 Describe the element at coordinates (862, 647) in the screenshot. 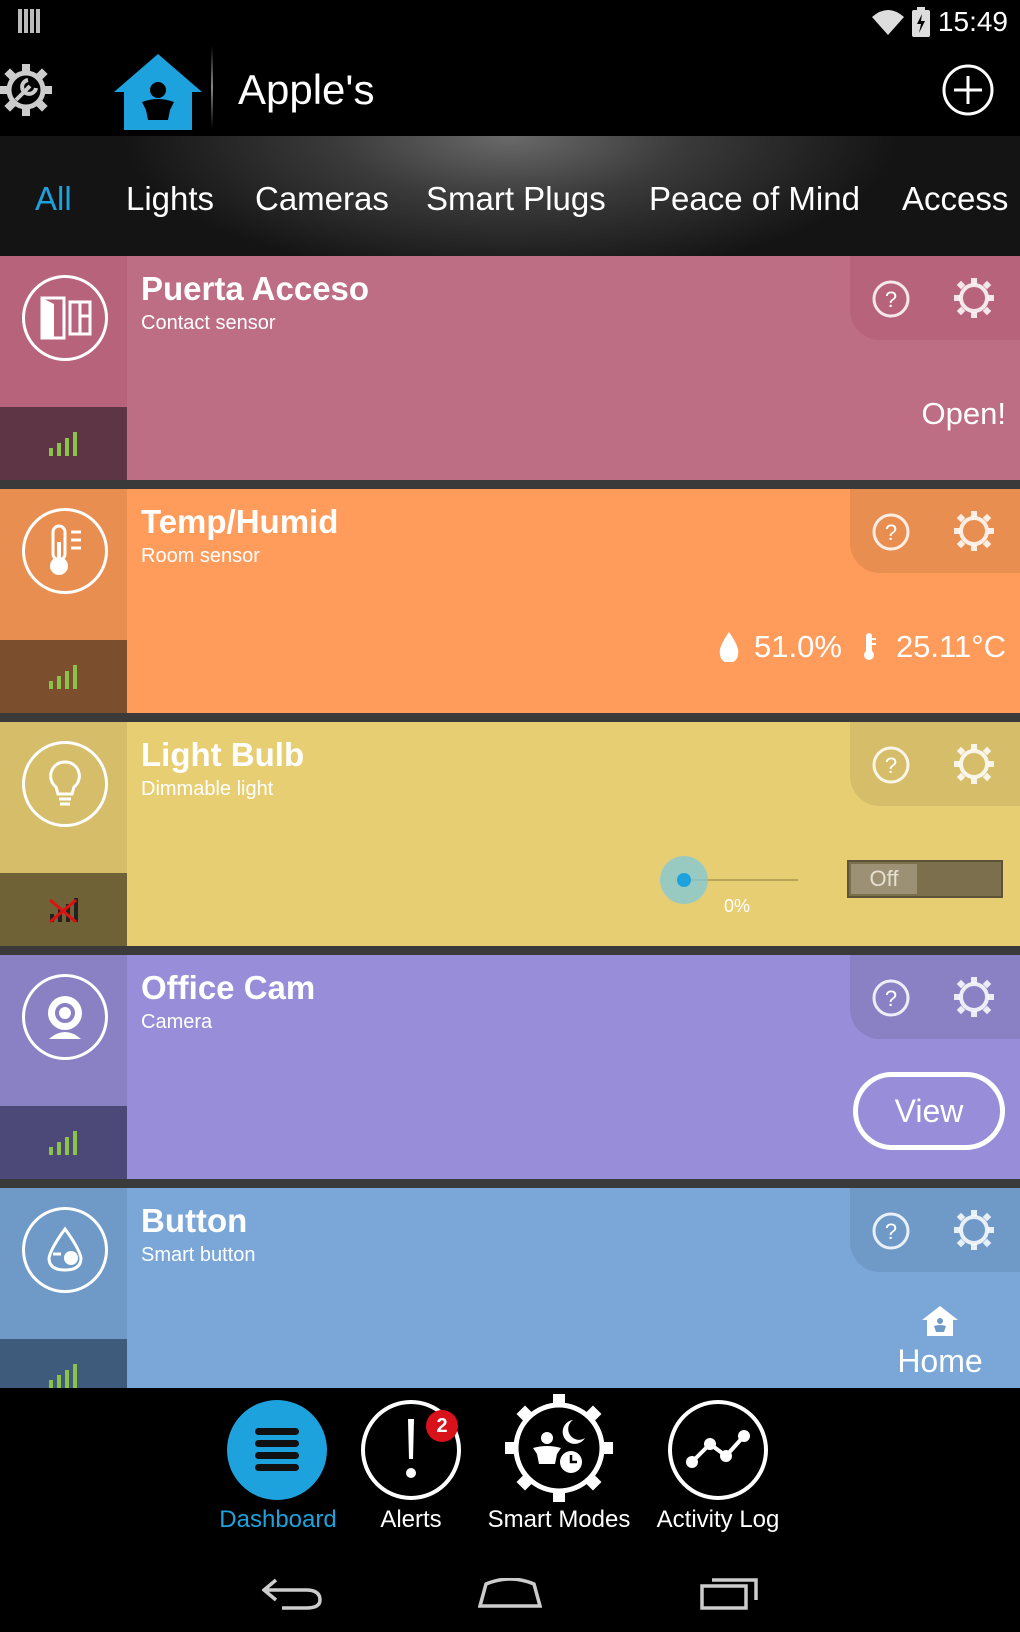

I see `sensor-readings: 51.0% 25.11°C` at that location.